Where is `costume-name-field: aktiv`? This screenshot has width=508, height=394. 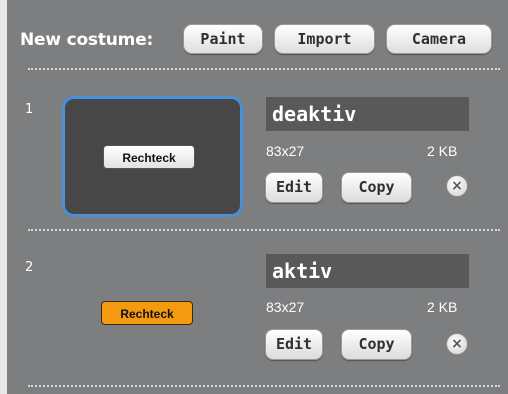 costume-name-field: aktiv is located at coordinates (367, 271).